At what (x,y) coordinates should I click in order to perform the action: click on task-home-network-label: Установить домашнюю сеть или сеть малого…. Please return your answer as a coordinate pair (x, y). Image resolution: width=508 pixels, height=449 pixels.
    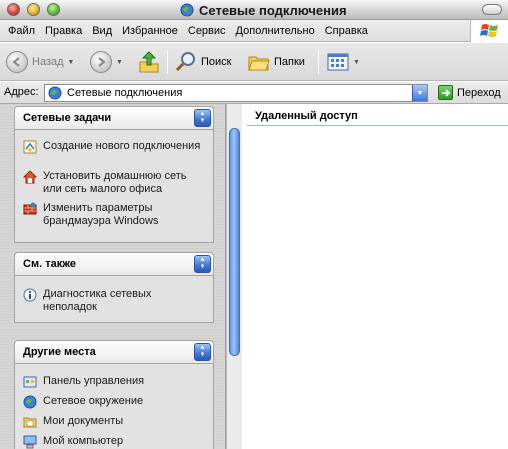
    Looking at the image, I should click on (115, 182).